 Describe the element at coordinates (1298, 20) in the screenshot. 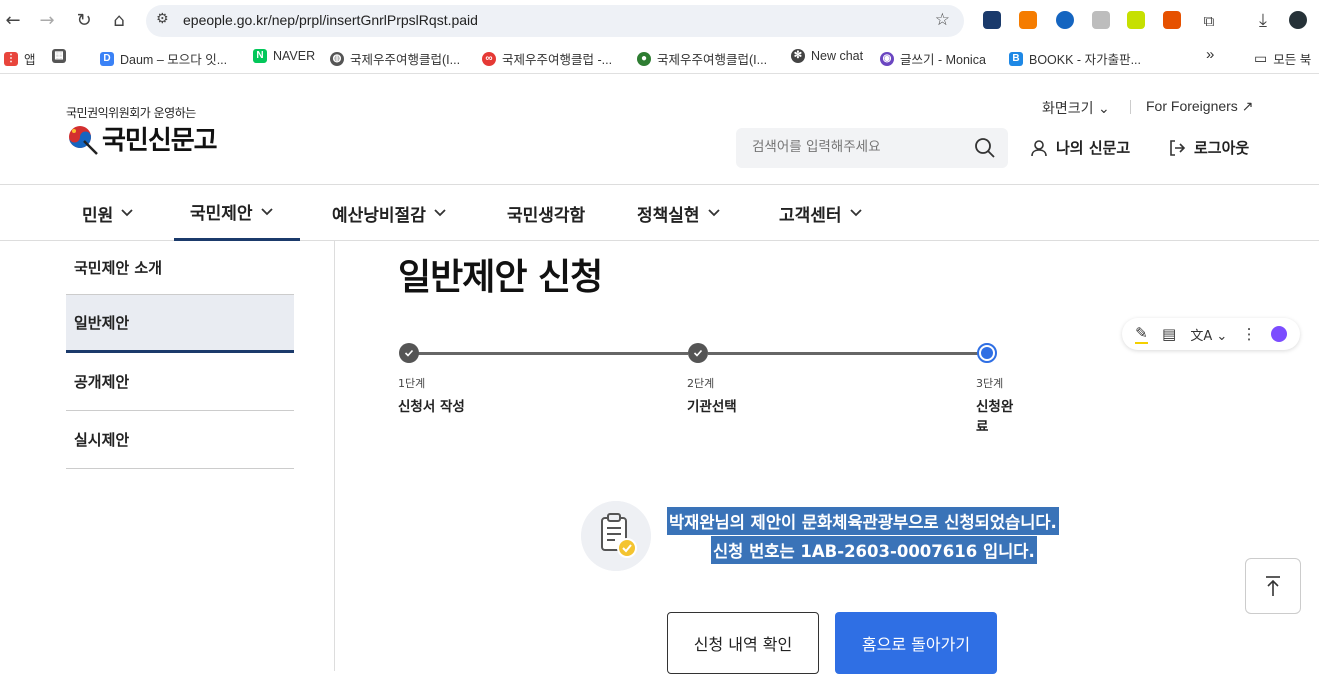

I see `profile-avatar-icon` at that location.